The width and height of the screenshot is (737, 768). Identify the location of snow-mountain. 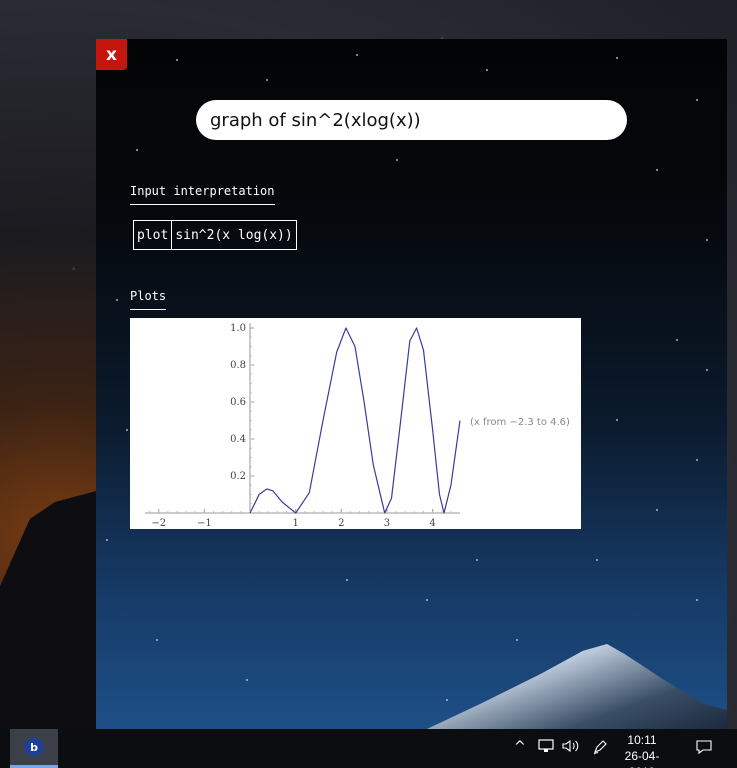
(577, 686).